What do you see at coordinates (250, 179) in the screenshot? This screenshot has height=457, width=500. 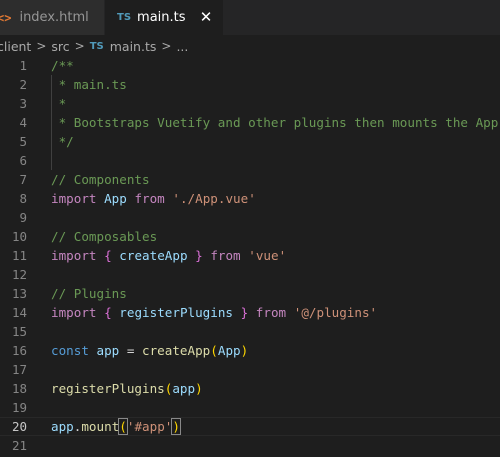 I see `code-line: 7 // Components` at bounding box center [250, 179].